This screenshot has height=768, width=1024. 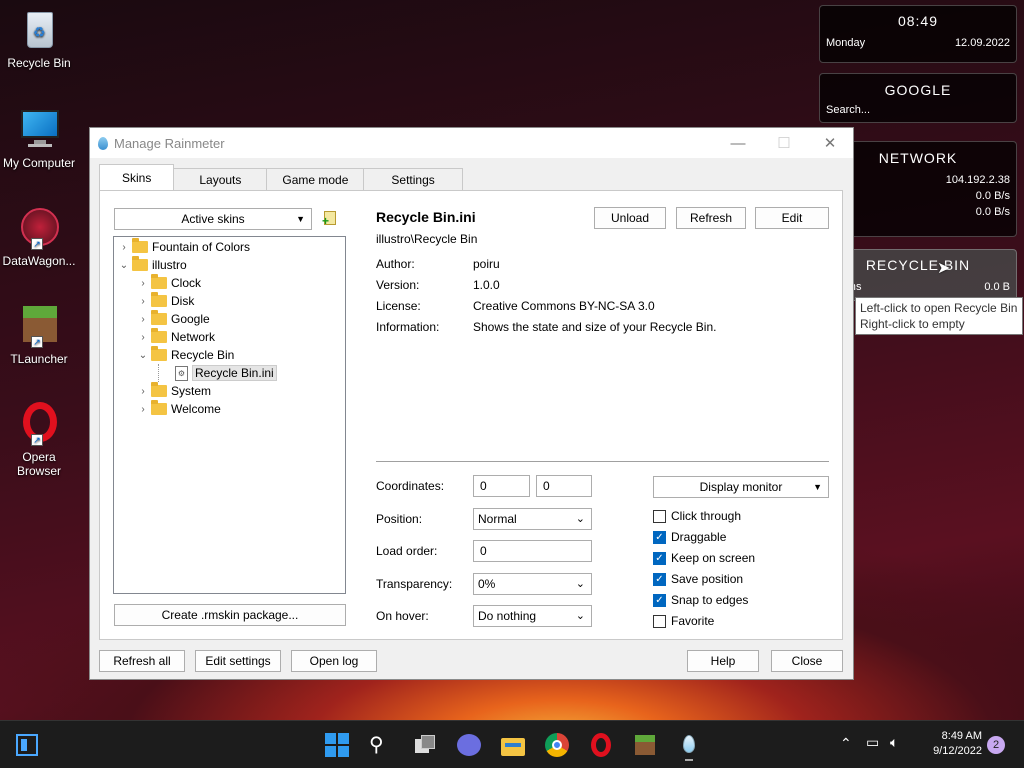 What do you see at coordinates (817, 487) in the screenshot?
I see `dropdown-arrow-icon: ▼` at bounding box center [817, 487].